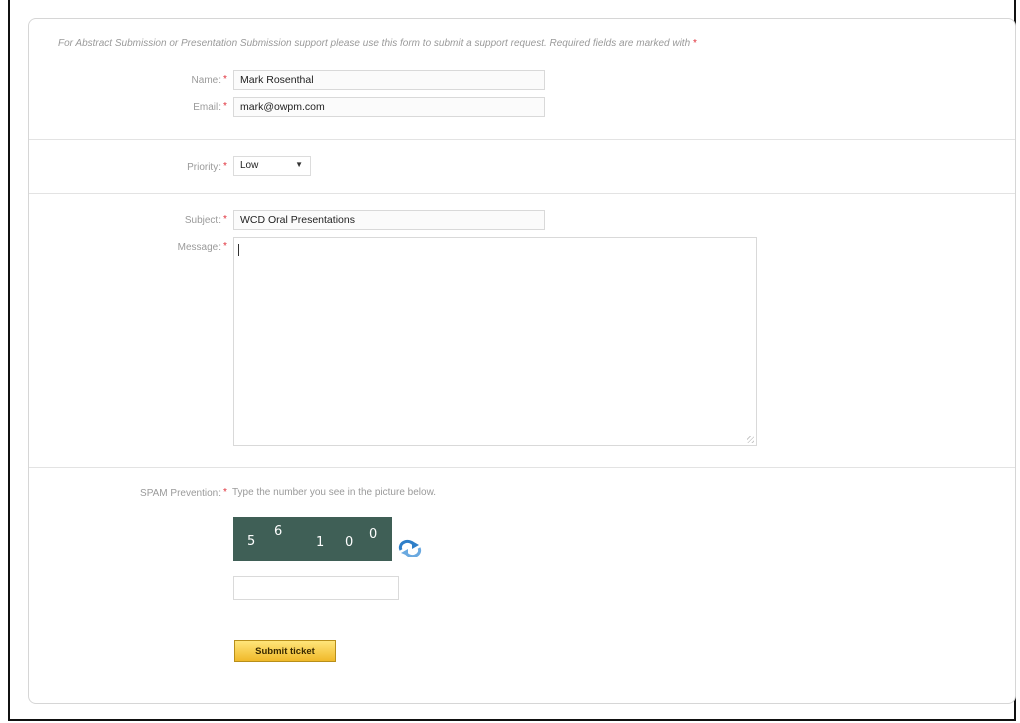 The height and width of the screenshot is (723, 1020). I want to click on spam-label: SPAM Prevention:, so click(180, 493).